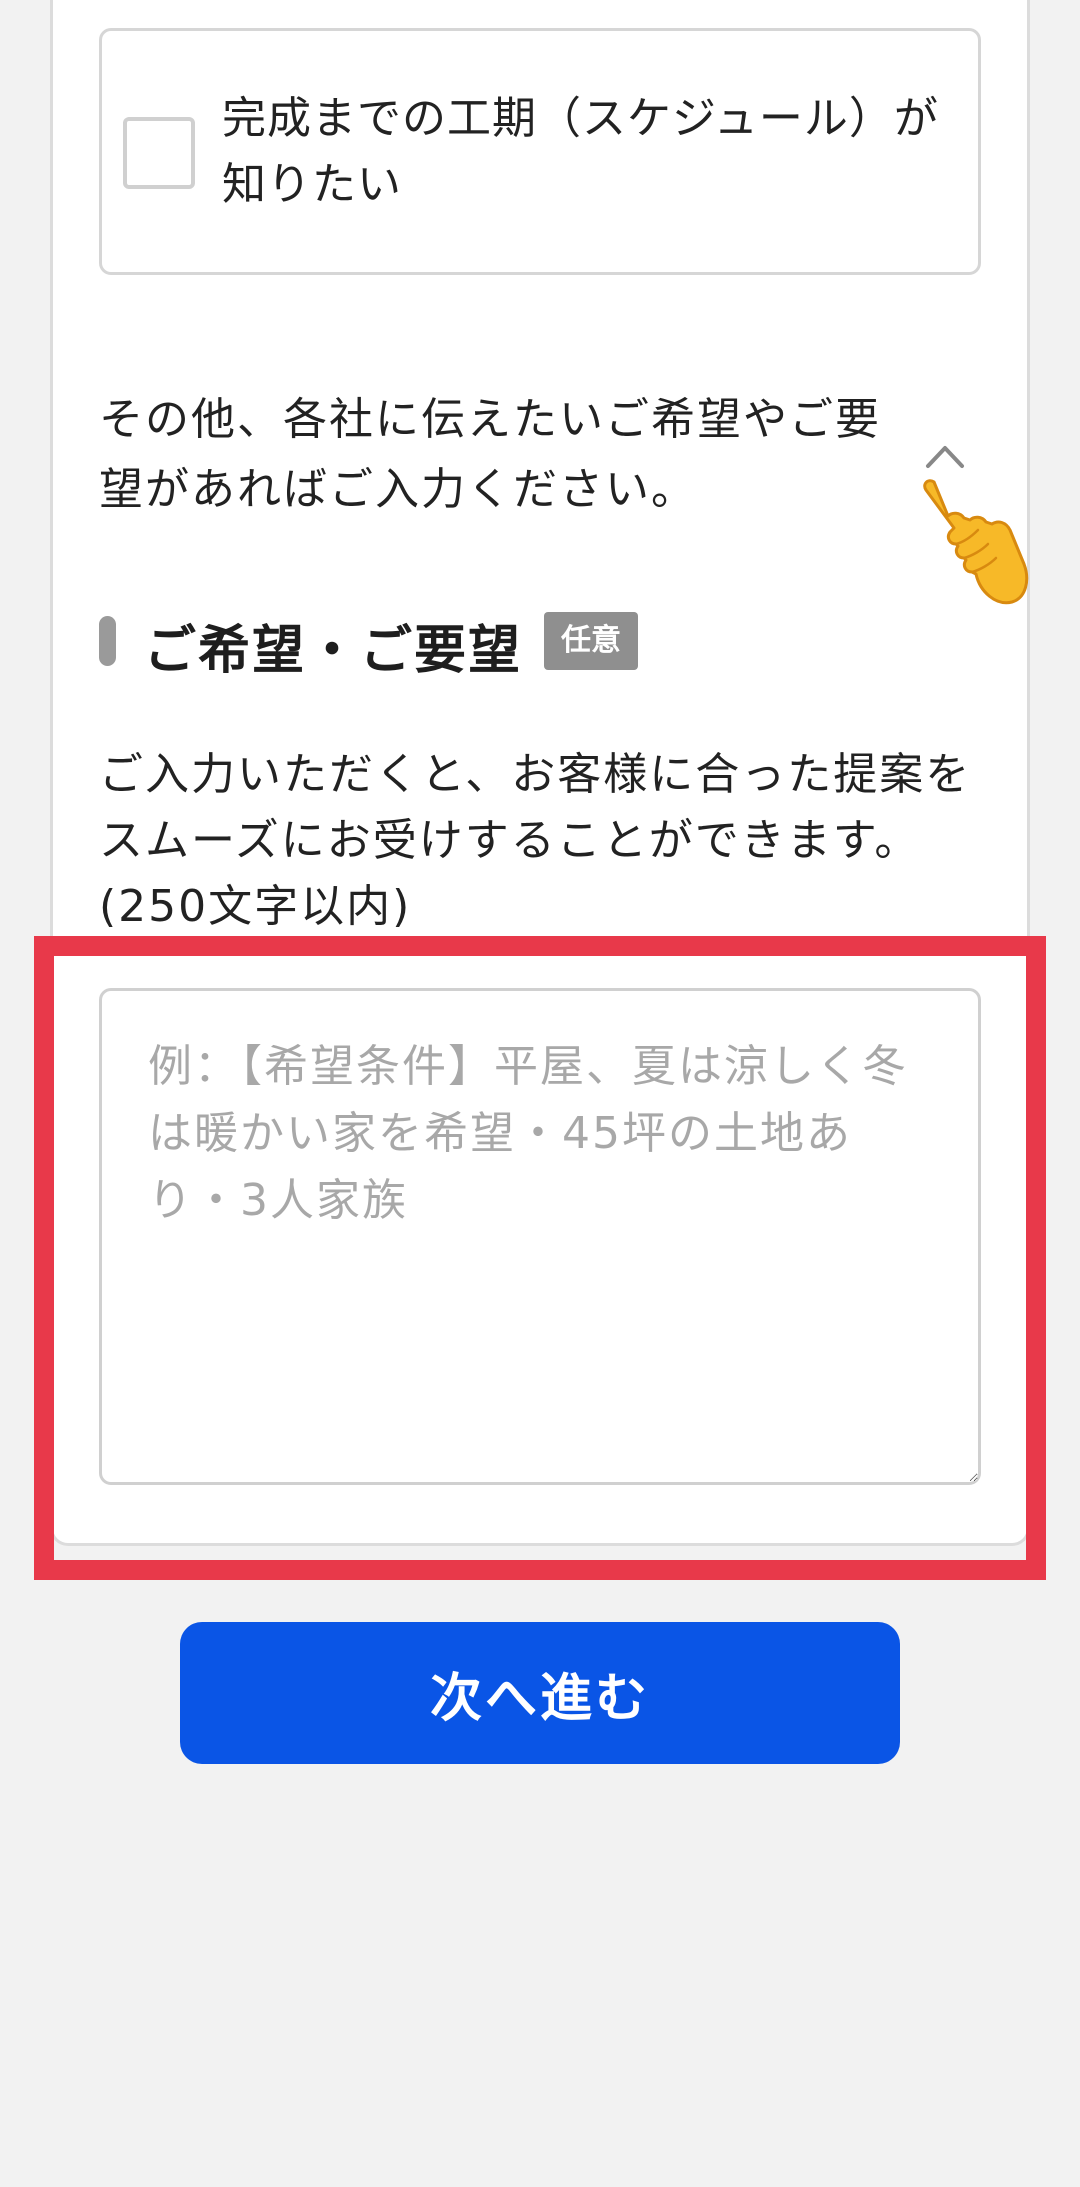  I want to click on pointing-hand-icon, so click(976, 542).